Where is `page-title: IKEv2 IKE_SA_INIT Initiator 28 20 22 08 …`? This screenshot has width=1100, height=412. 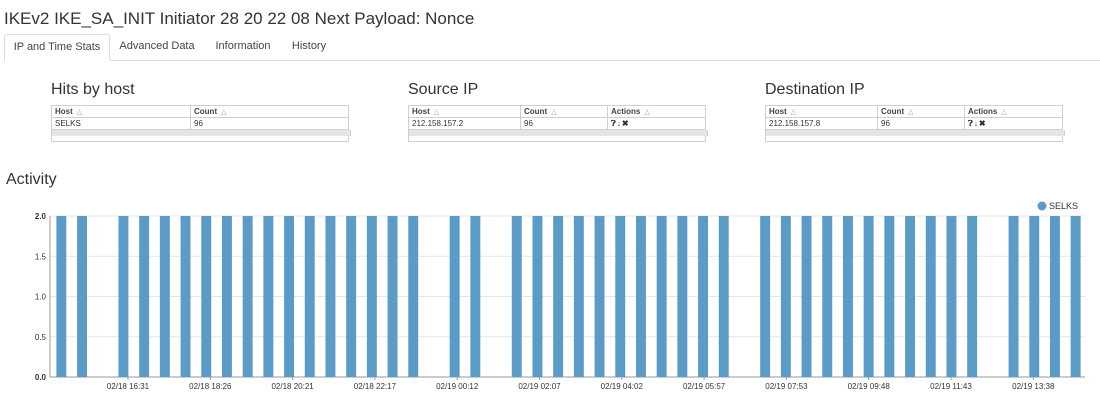 page-title: IKEv2 IKE_SA_INIT Initiator 28 20 22 08 … is located at coordinates (239, 18).